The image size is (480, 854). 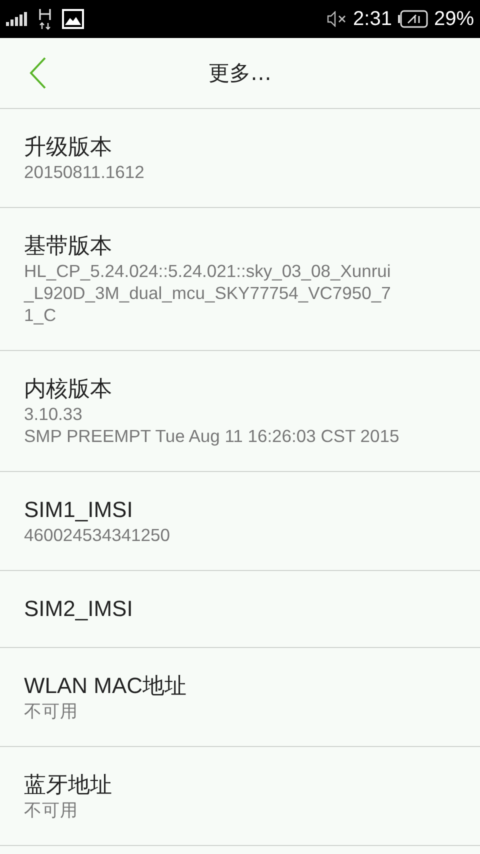 I want to click on settings-item: 蓝牙地址 不可用, so click(x=240, y=796).